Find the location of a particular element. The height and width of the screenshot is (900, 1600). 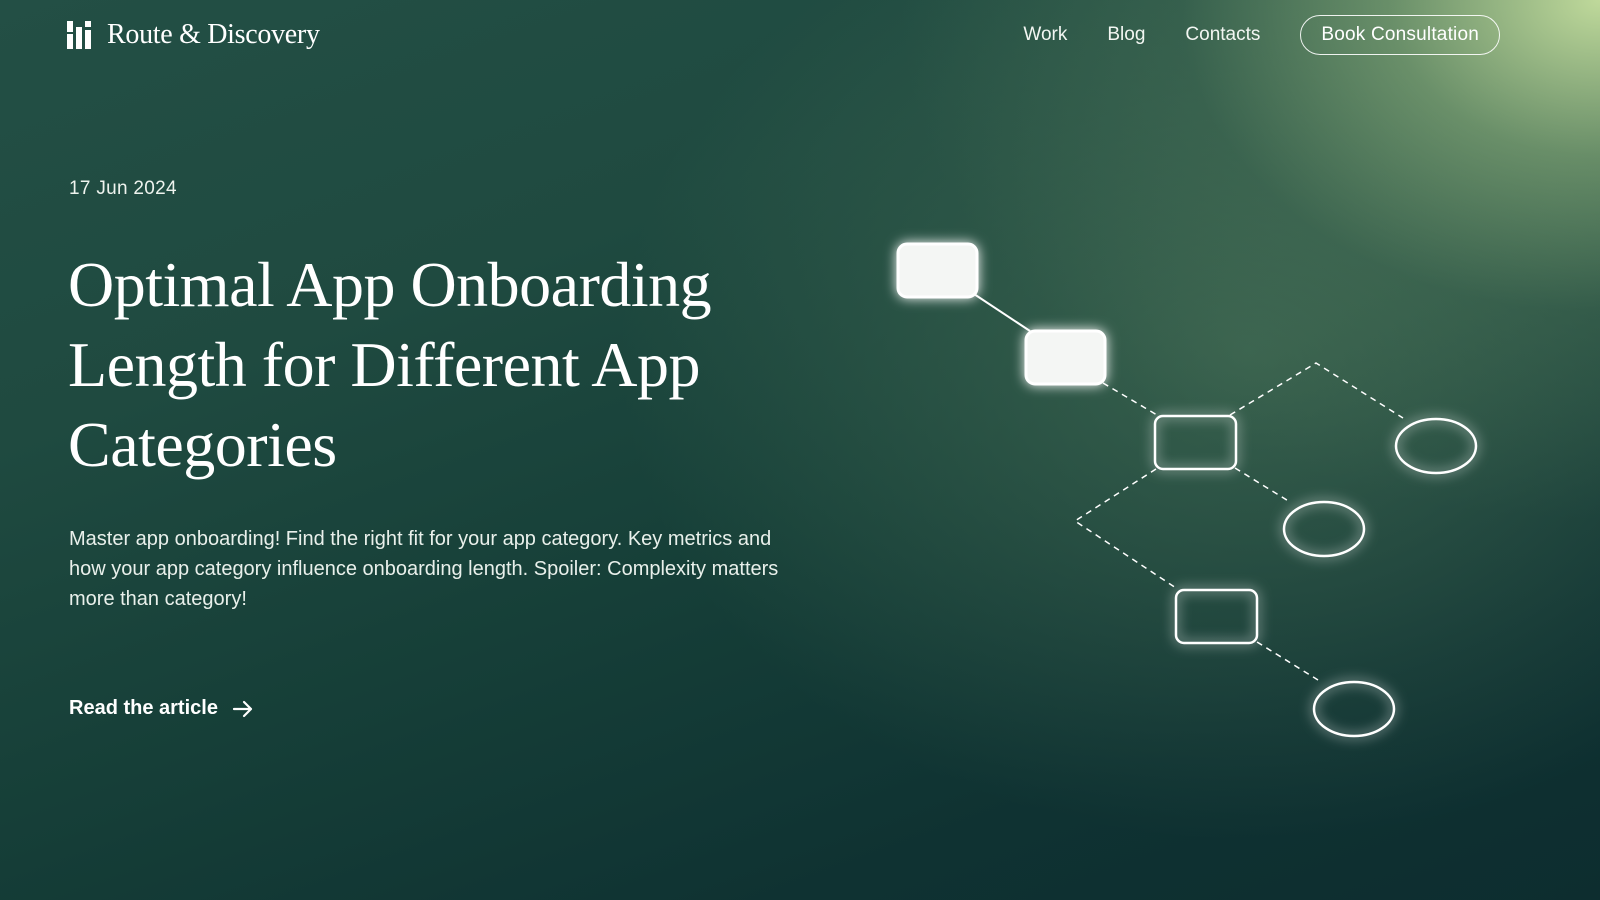

connector-line is located at coordinates (1002, 312).